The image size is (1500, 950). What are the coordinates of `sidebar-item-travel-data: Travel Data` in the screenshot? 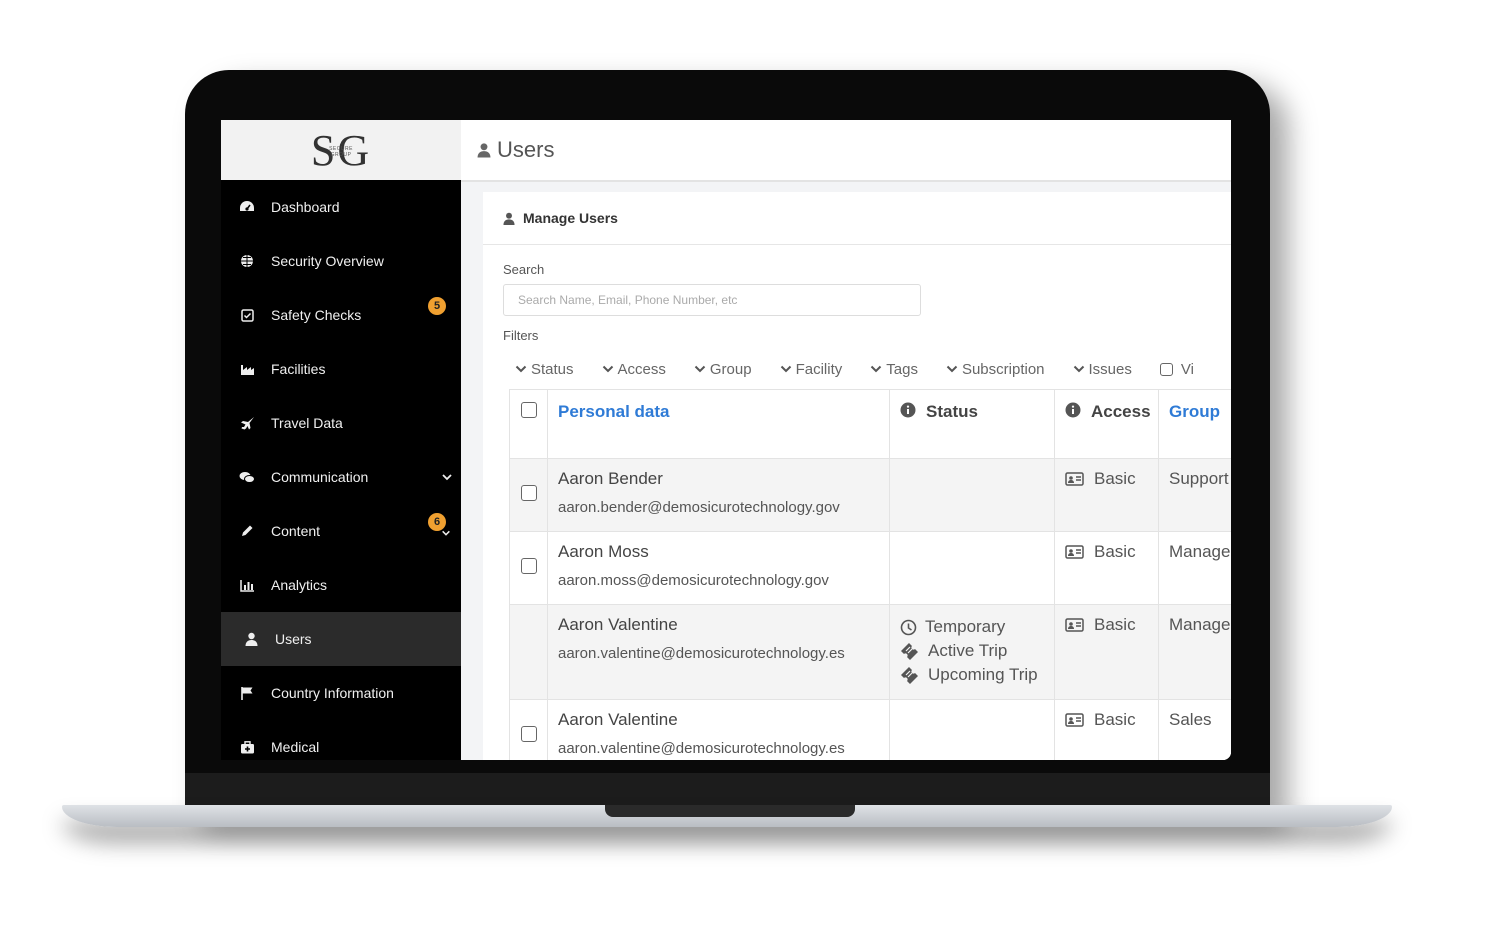 It's located at (341, 423).